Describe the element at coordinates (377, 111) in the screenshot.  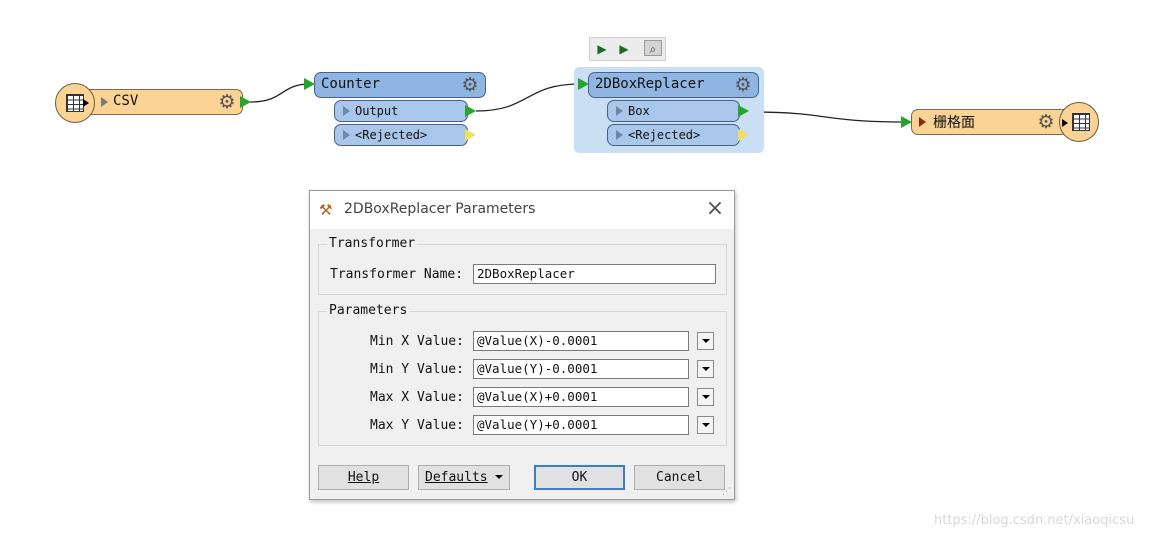
I see `port-label: Output` at that location.